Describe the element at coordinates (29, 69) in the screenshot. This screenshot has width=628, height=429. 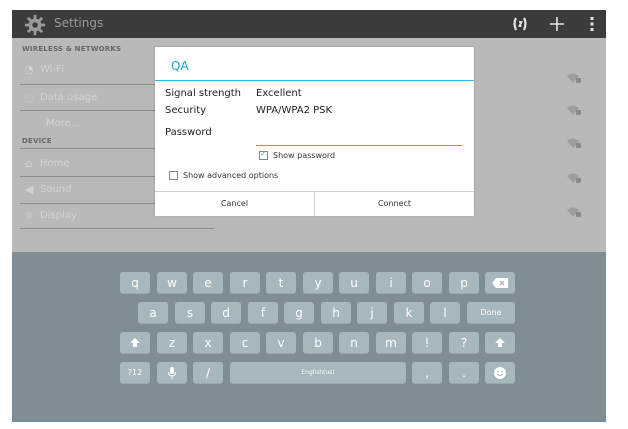
I see `wifi-icon: ◔` at that location.